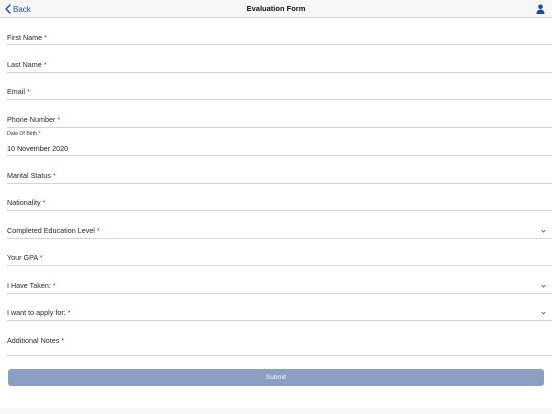 This screenshot has height=414, width=552. Describe the element at coordinates (279, 64) in the screenshot. I see `last-name-field: Last Name *` at that location.